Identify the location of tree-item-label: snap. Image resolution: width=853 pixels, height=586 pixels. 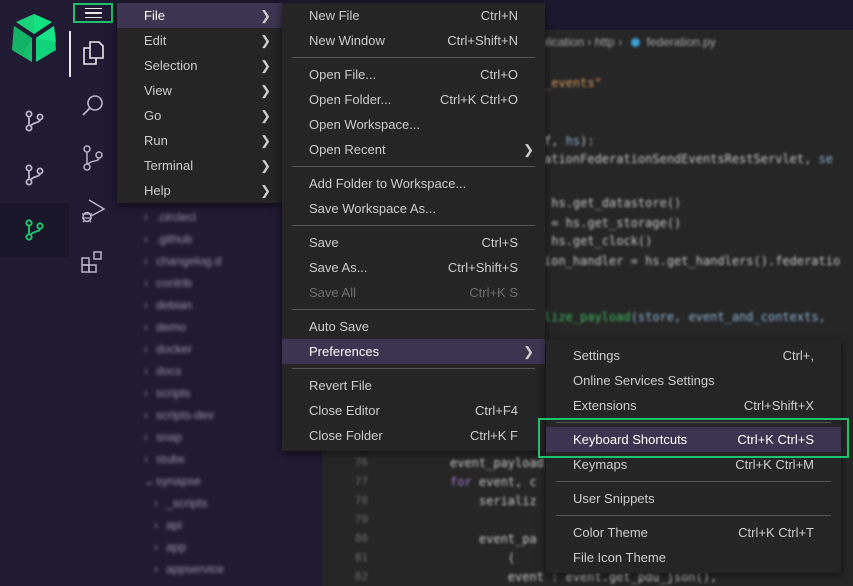
(169, 437).